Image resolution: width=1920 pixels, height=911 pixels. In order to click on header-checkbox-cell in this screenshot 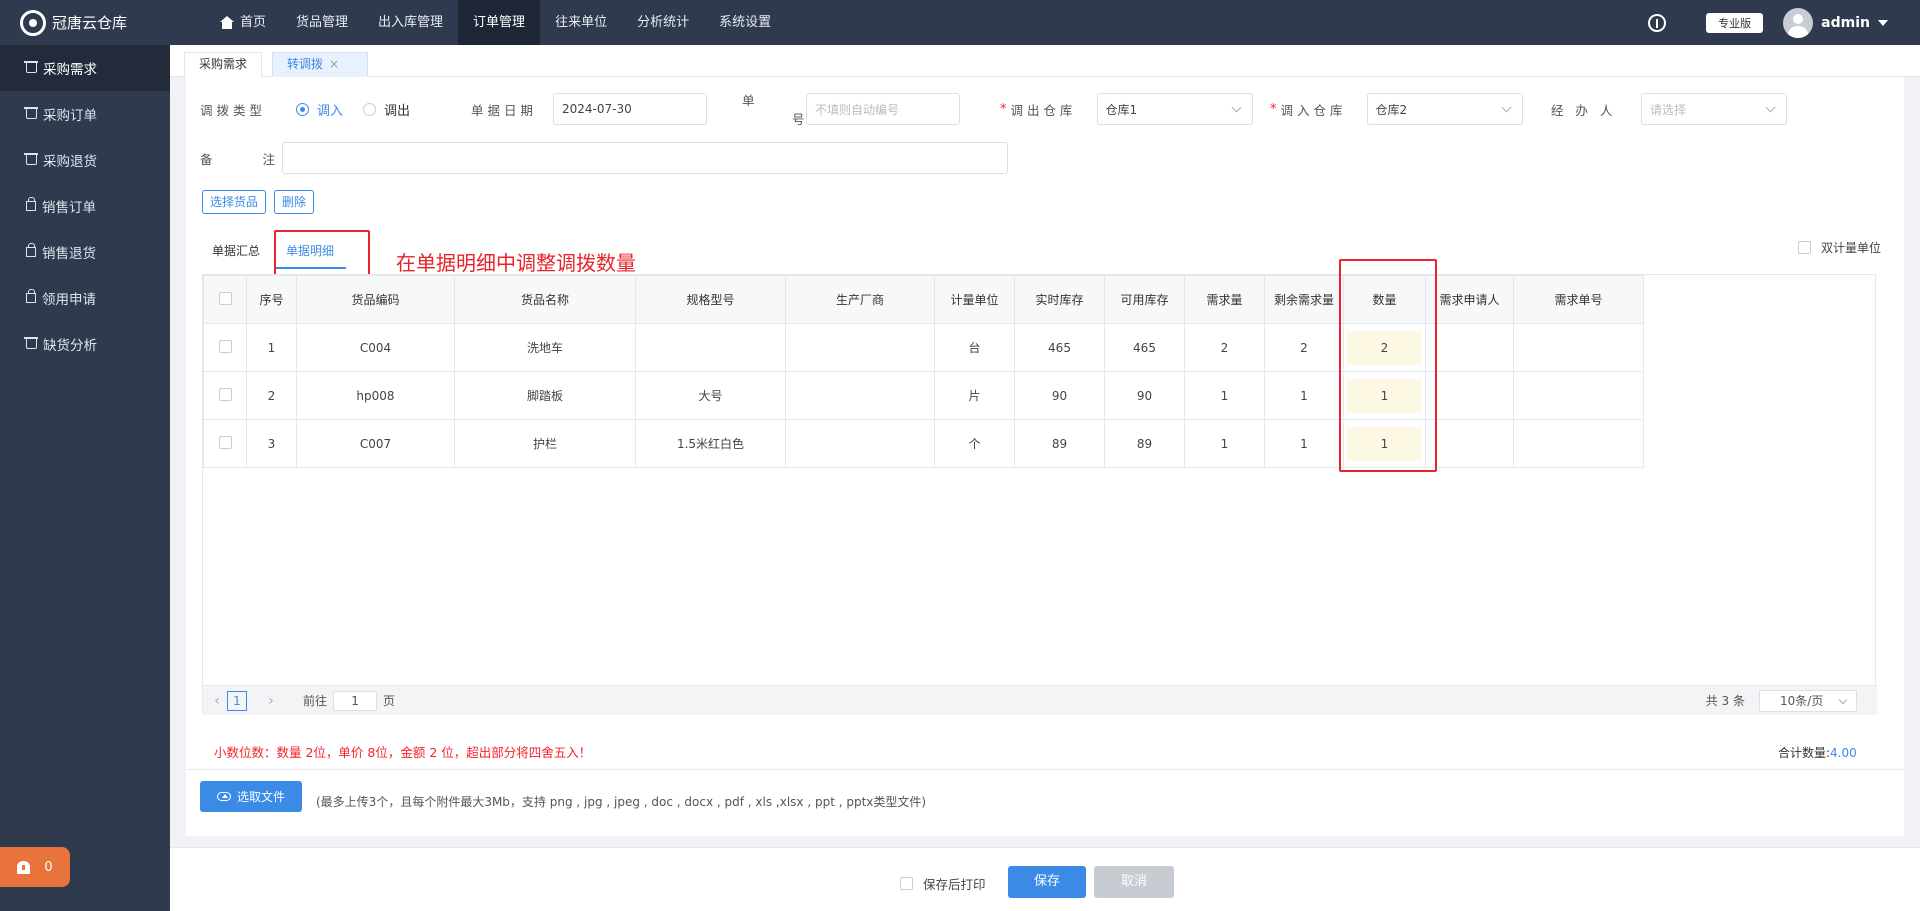, I will do `click(225, 299)`.